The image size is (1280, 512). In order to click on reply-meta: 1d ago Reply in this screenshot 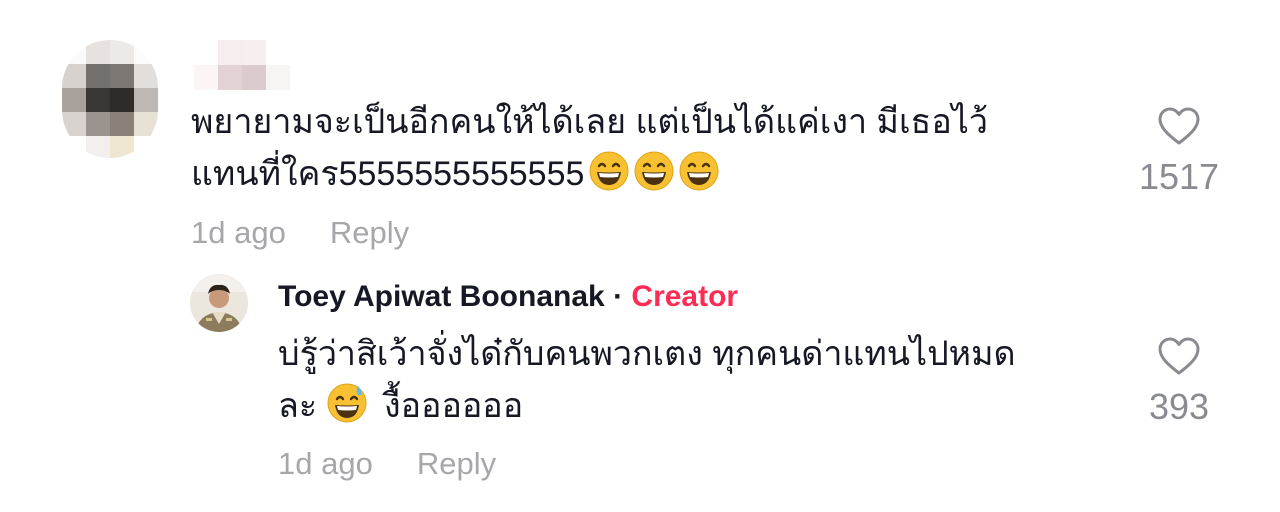, I will do `click(387, 464)`.